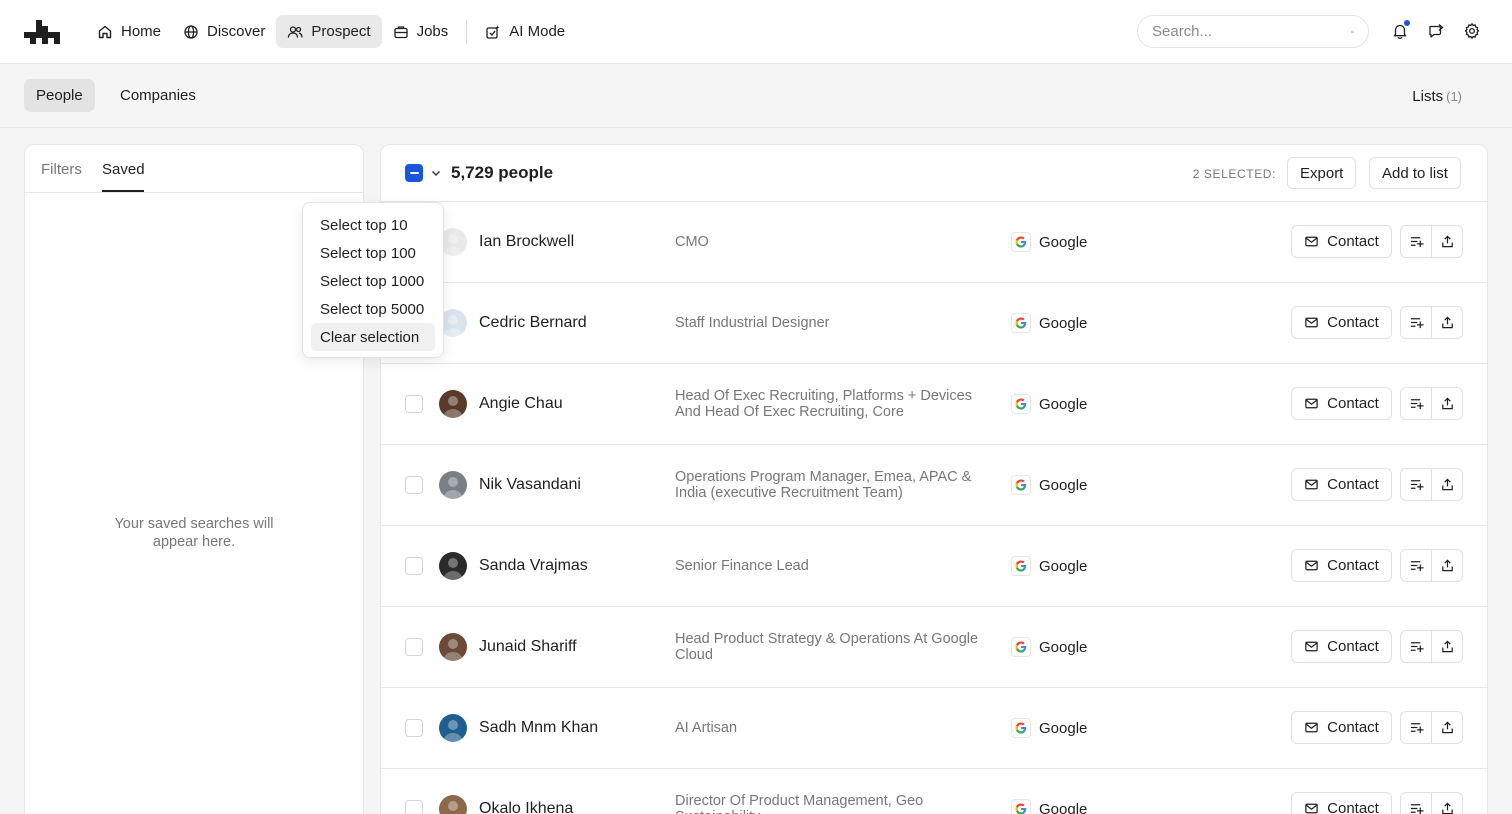  What do you see at coordinates (493, 31) in the screenshot?
I see `sparkle-icon` at bounding box center [493, 31].